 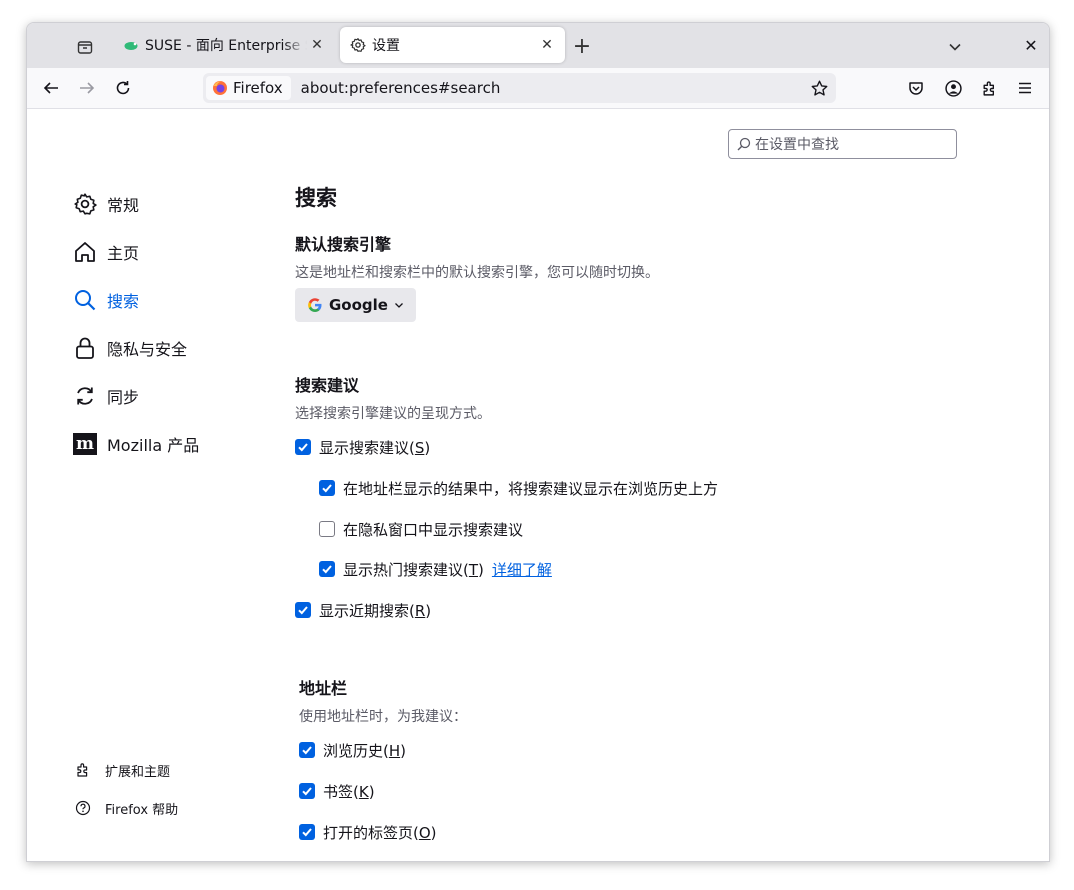 I want to click on pocket-icon, so click(x=916, y=88).